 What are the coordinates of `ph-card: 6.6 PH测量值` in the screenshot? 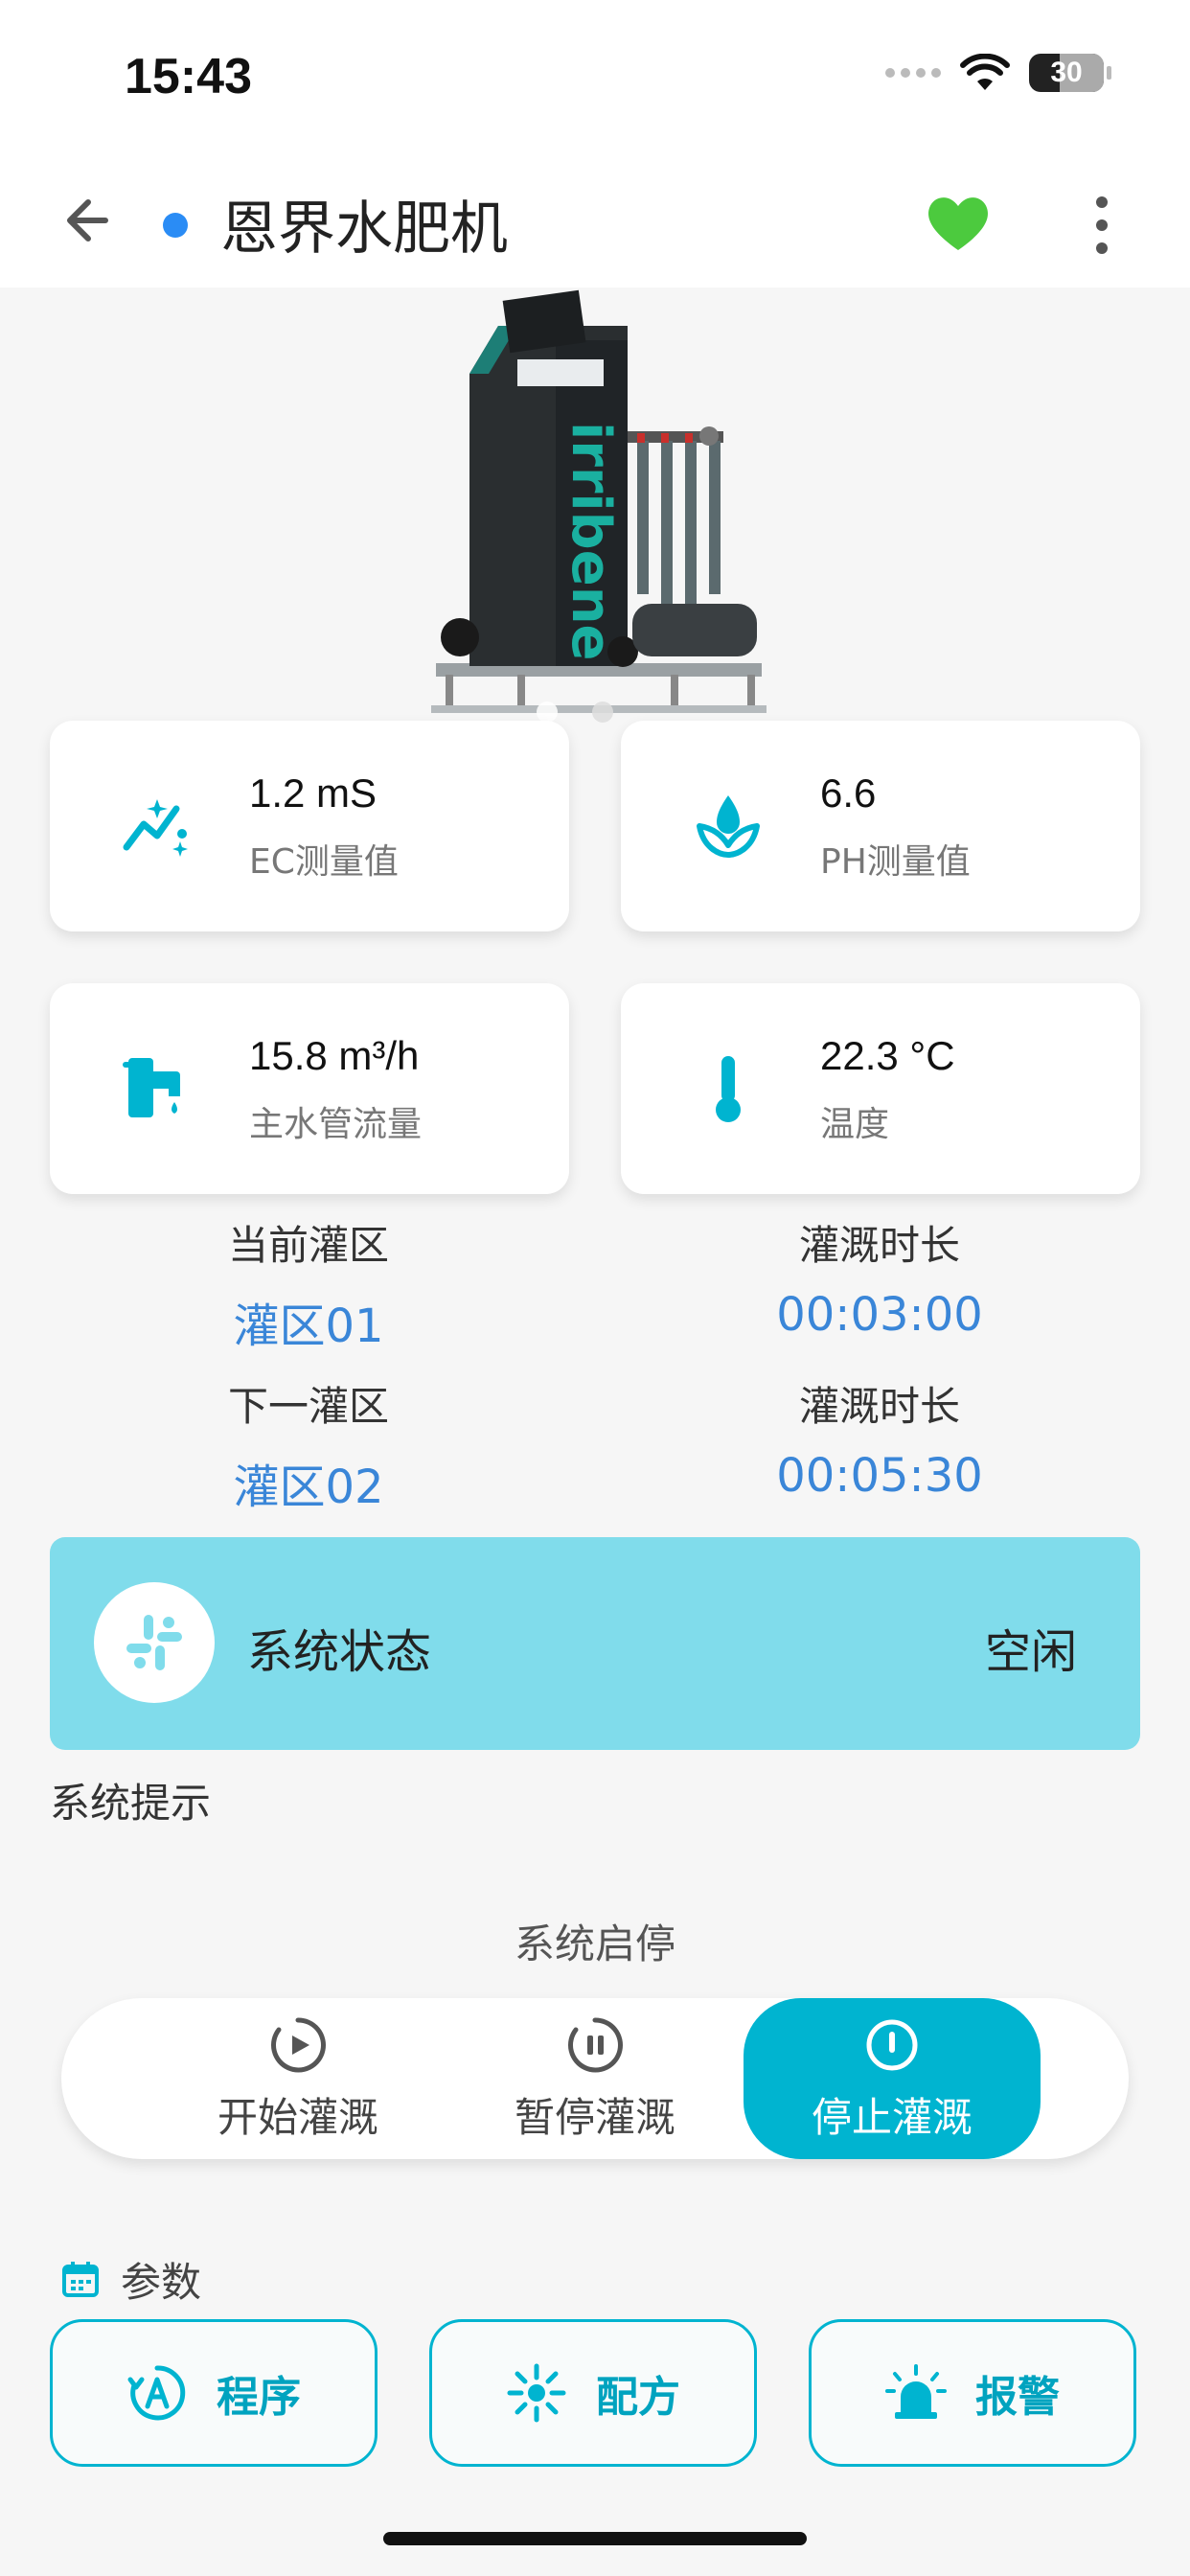 It's located at (881, 826).